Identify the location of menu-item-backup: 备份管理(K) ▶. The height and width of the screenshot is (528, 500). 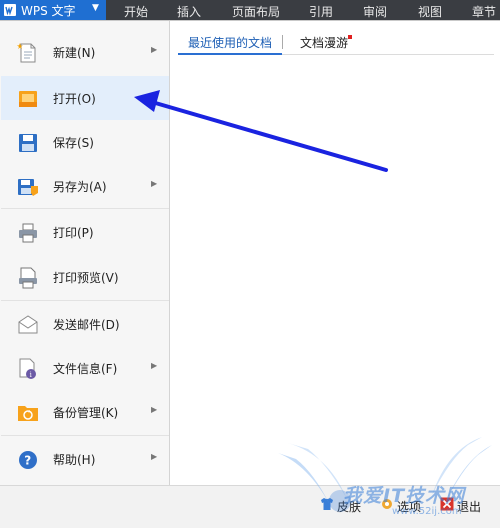
(85, 412).